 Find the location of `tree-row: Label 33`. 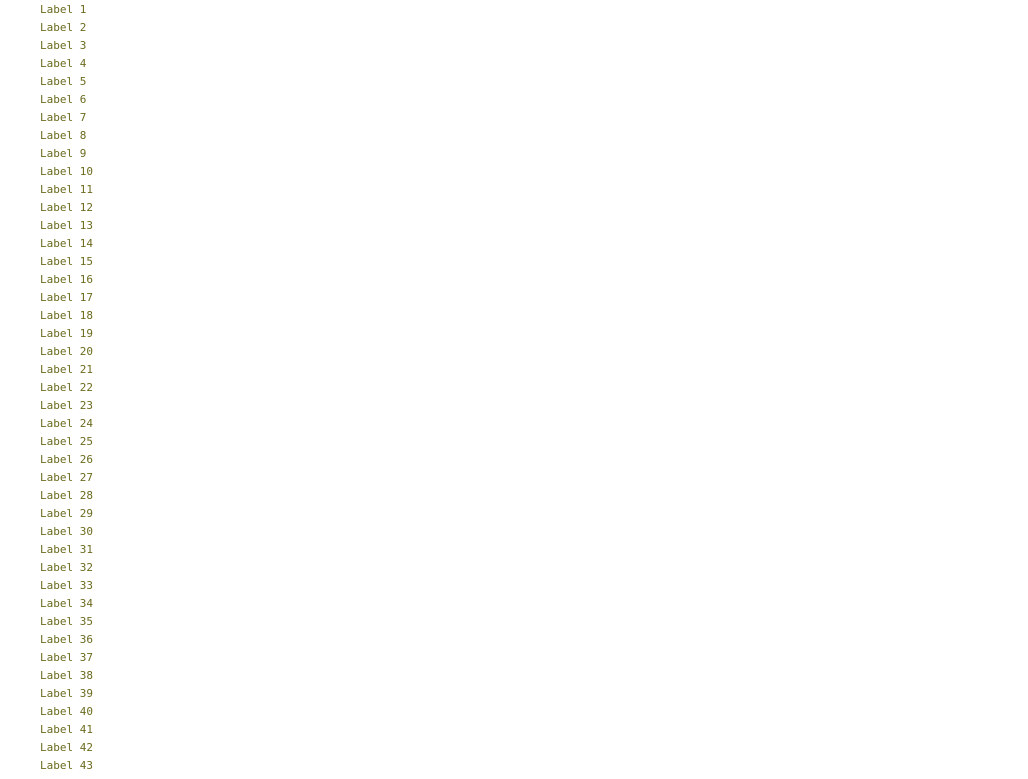

tree-row: Label 33 is located at coordinates (514, 586).